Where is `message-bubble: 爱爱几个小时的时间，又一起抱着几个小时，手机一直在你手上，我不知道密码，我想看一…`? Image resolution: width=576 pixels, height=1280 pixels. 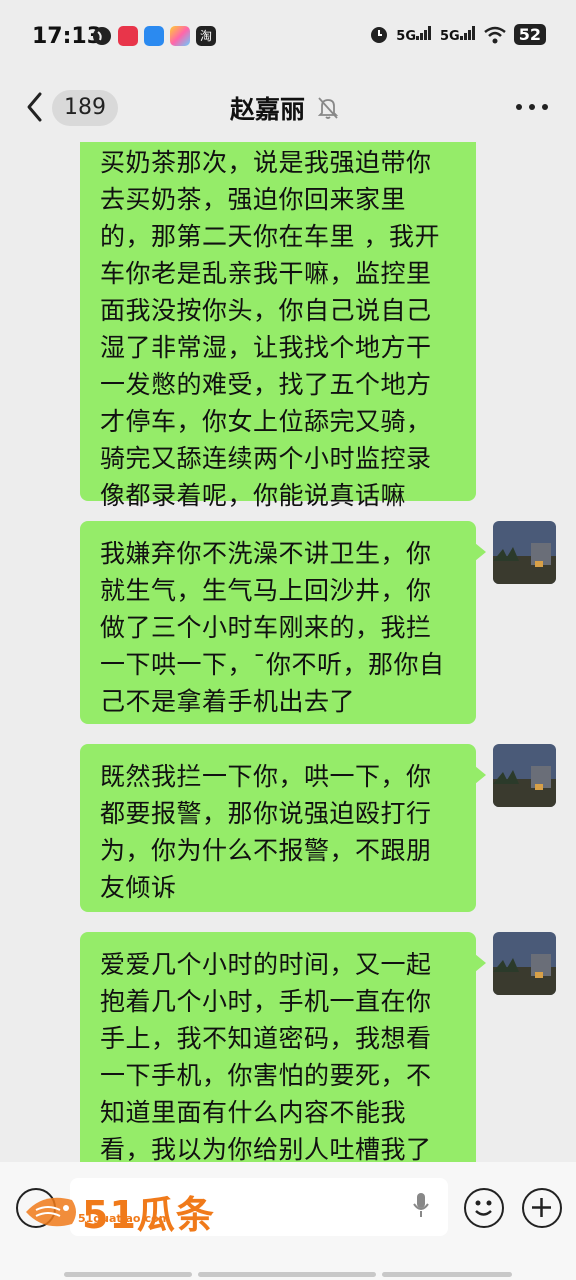 message-bubble: 爱爱几个小时的时间，又一起抱着几个小时，手机一直在你手上，我不知道密码，我想看一… is located at coordinates (283, 1047).